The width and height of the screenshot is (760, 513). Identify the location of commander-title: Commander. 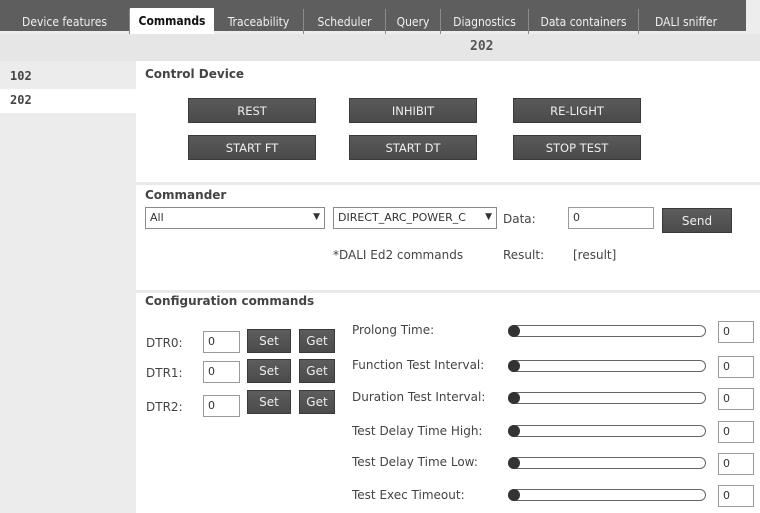
(186, 195).